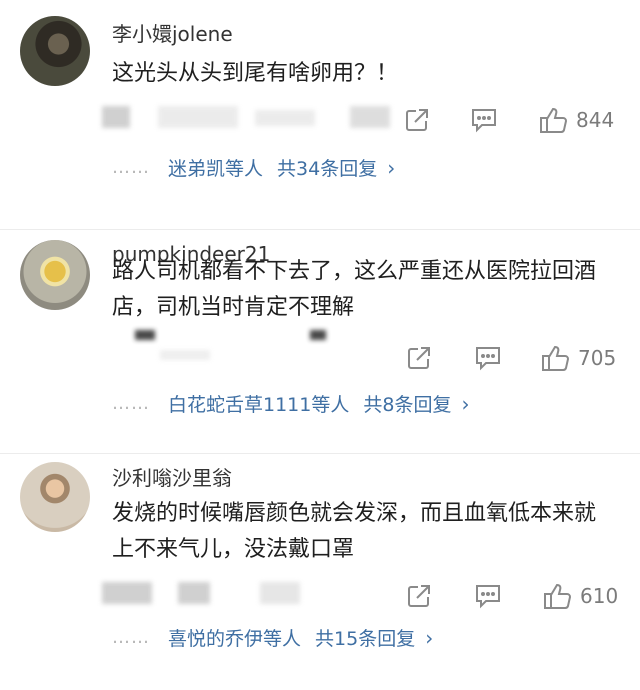 The width and height of the screenshot is (640, 690). What do you see at coordinates (235, 639) in the screenshot?
I see `reply-names: 喜悦的乔伊等人` at bounding box center [235, 639].